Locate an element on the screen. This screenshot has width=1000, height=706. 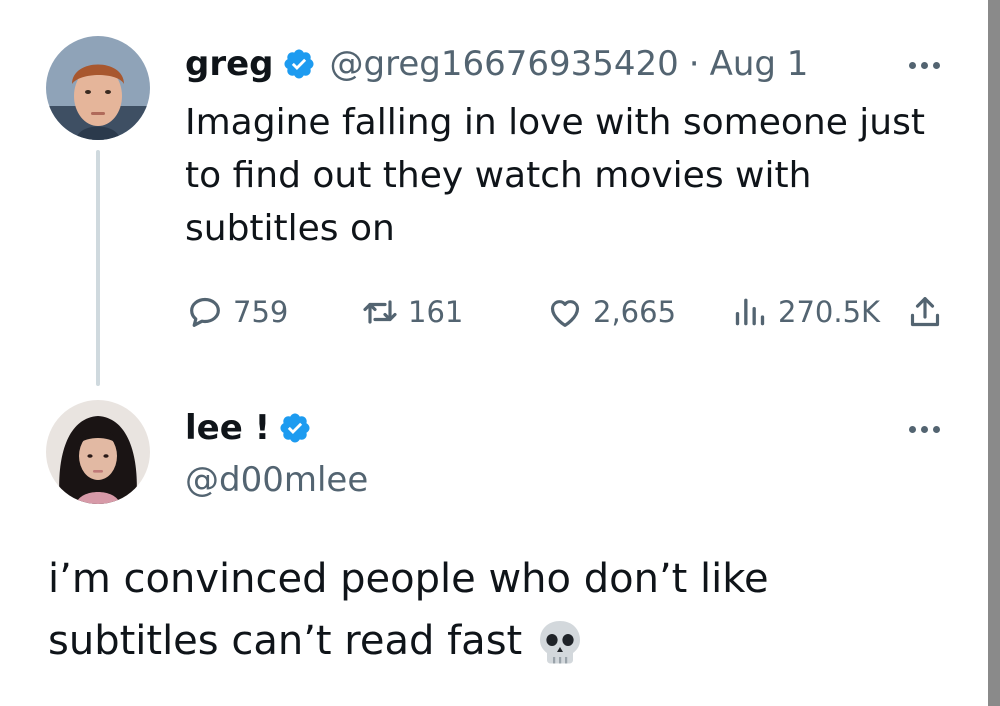
views-count: 270.5K is located at coordinates (829, 312).